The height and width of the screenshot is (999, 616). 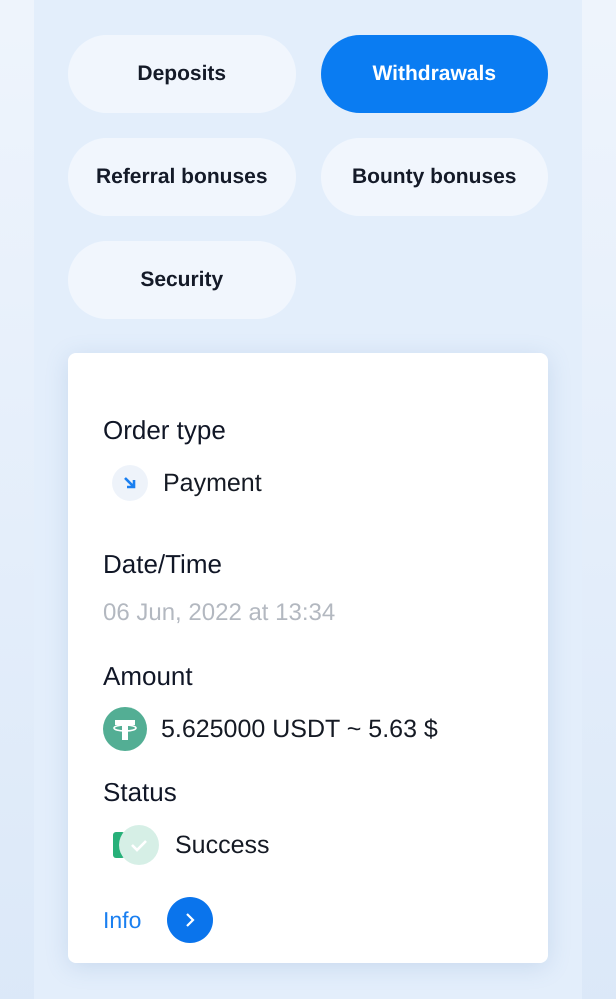 I want to click on detail-label: Date/Time, so click(x=163, y=564).